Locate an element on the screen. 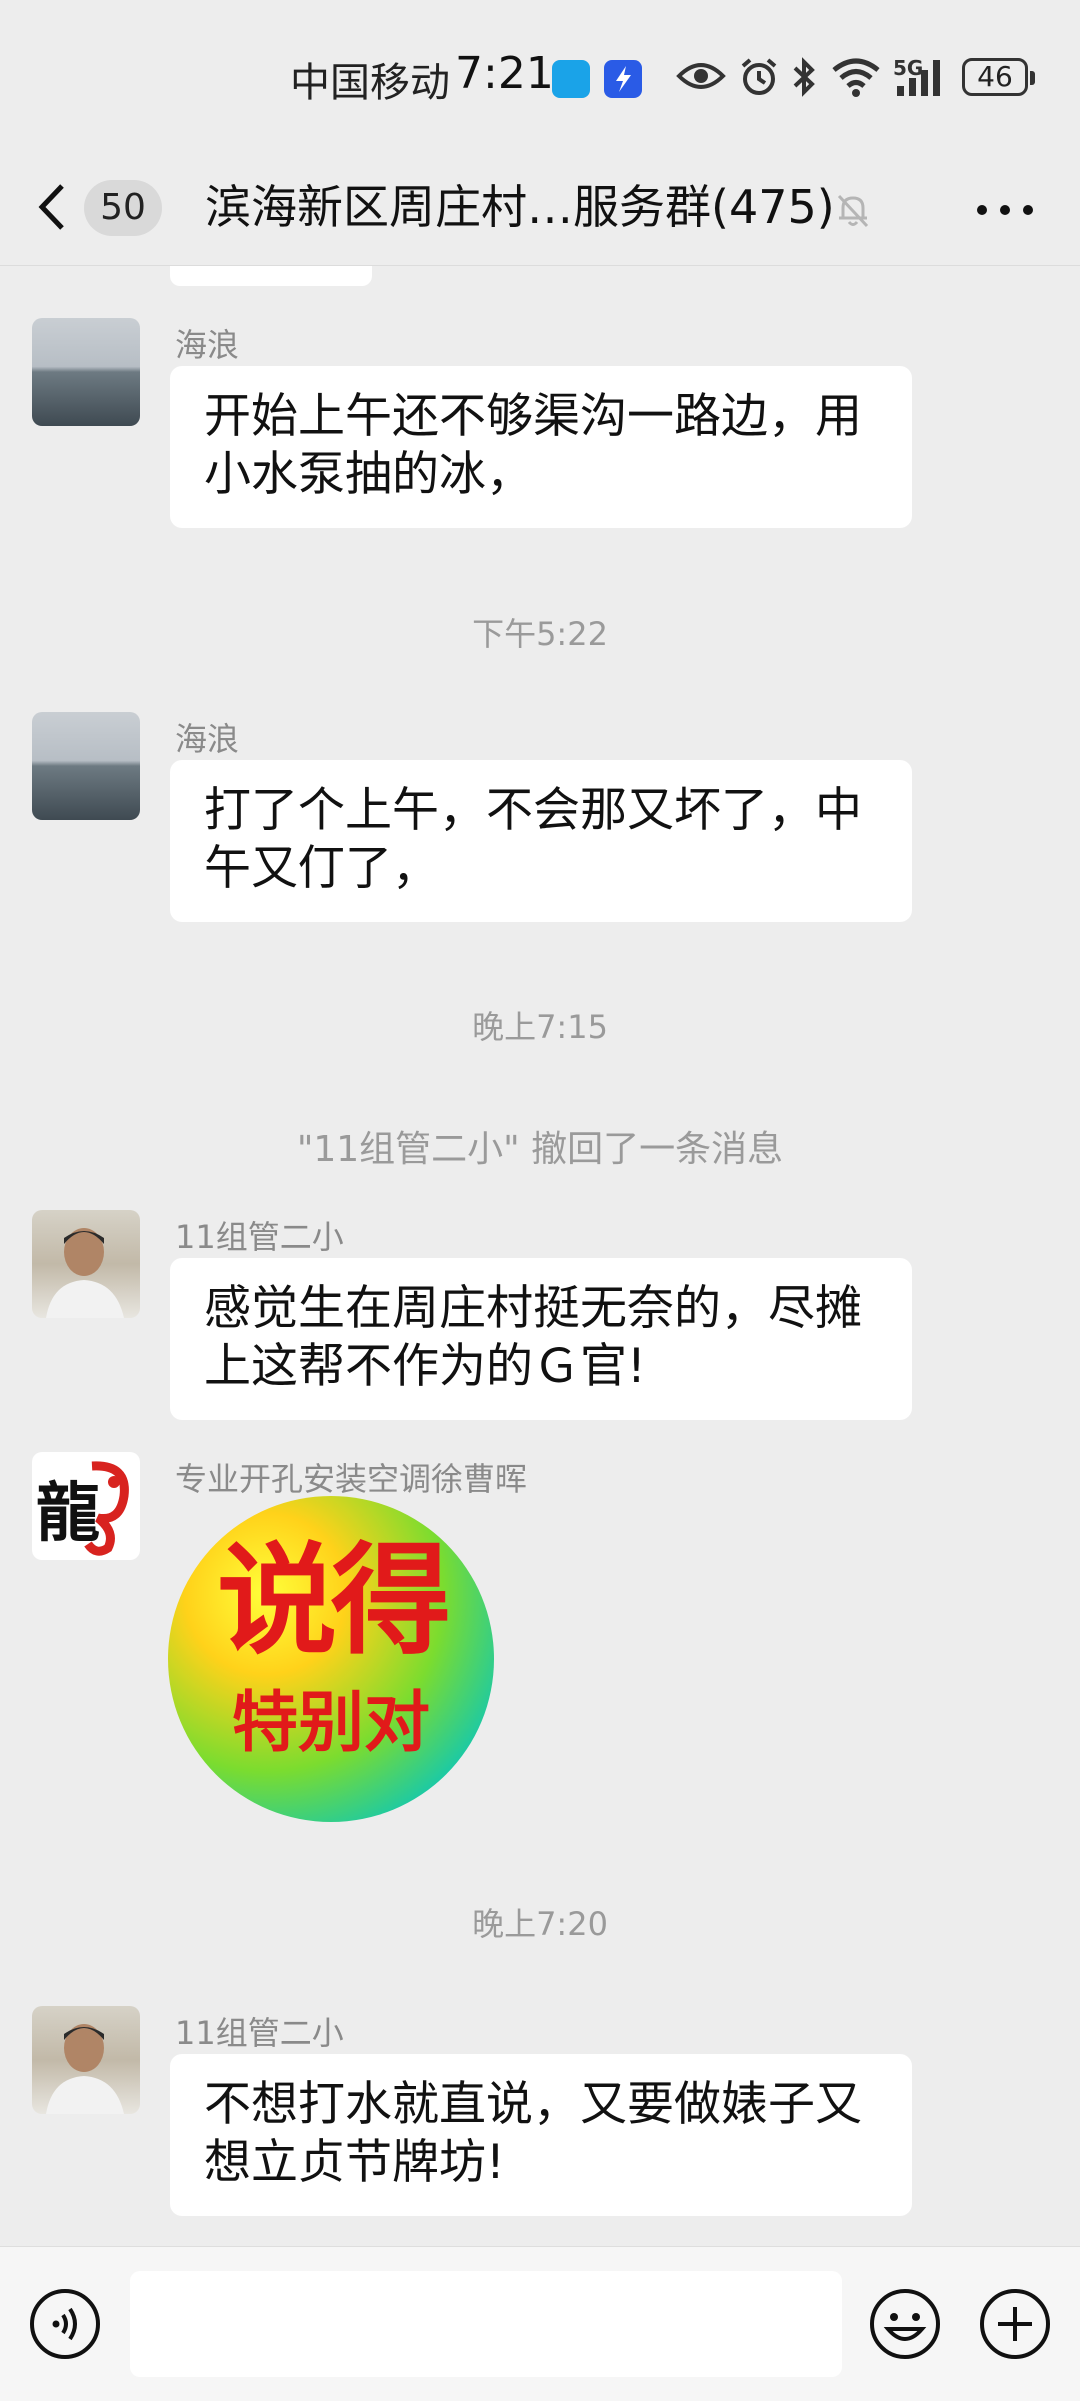  tplink-app-icon is located at coordinates (571, 79).